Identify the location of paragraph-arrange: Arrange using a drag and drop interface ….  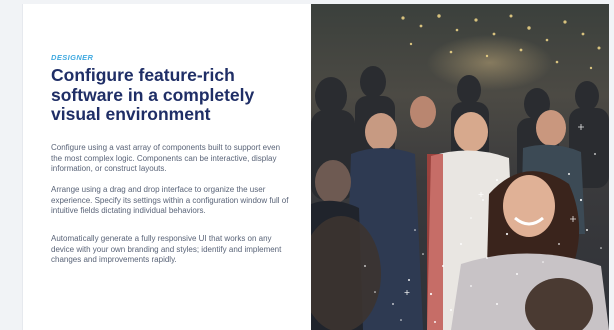
(170, 200).